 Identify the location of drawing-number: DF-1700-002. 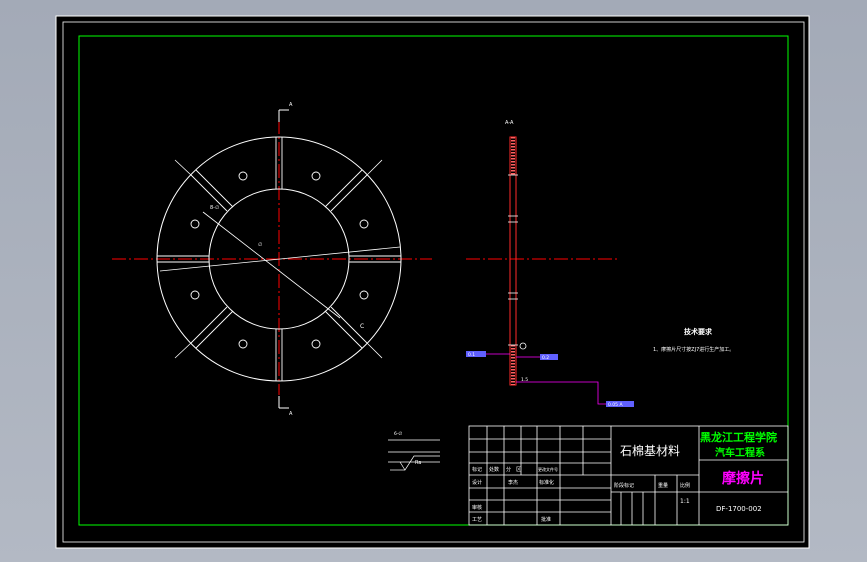
(739, 509).